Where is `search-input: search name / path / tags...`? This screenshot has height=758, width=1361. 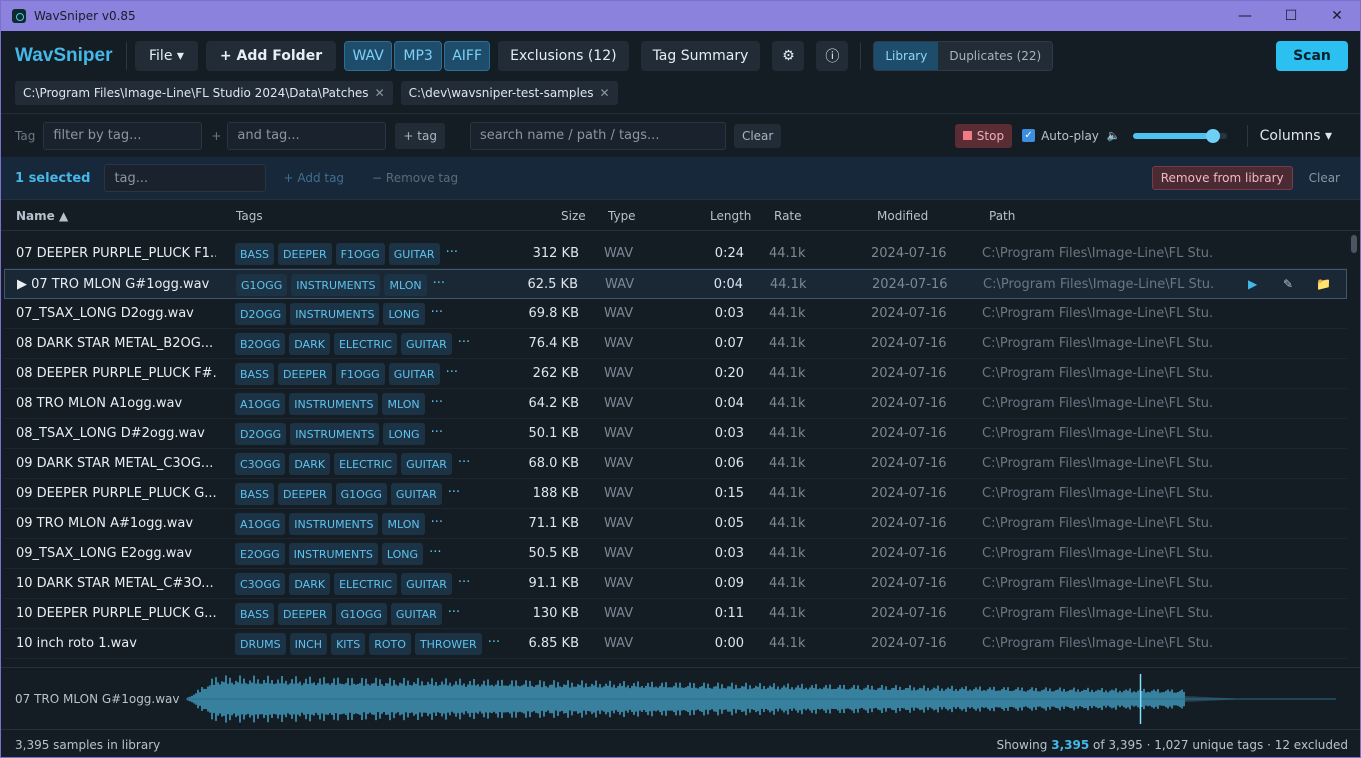 search-input: search name / path / tags... is located at coordinates (597, 135).